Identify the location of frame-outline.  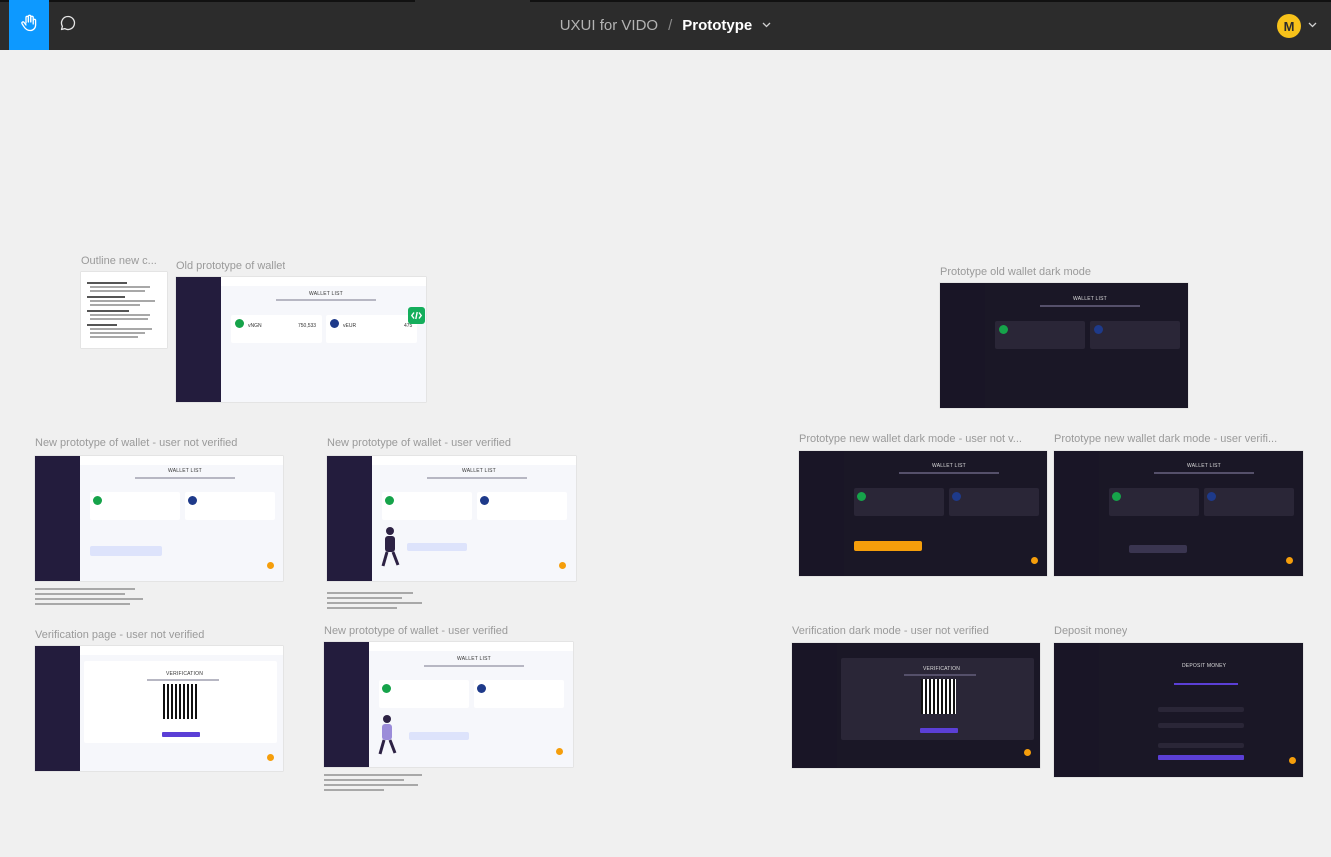
(124, 310).